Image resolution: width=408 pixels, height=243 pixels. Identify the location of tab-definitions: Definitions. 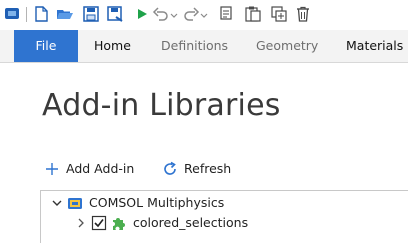
(194, 46).